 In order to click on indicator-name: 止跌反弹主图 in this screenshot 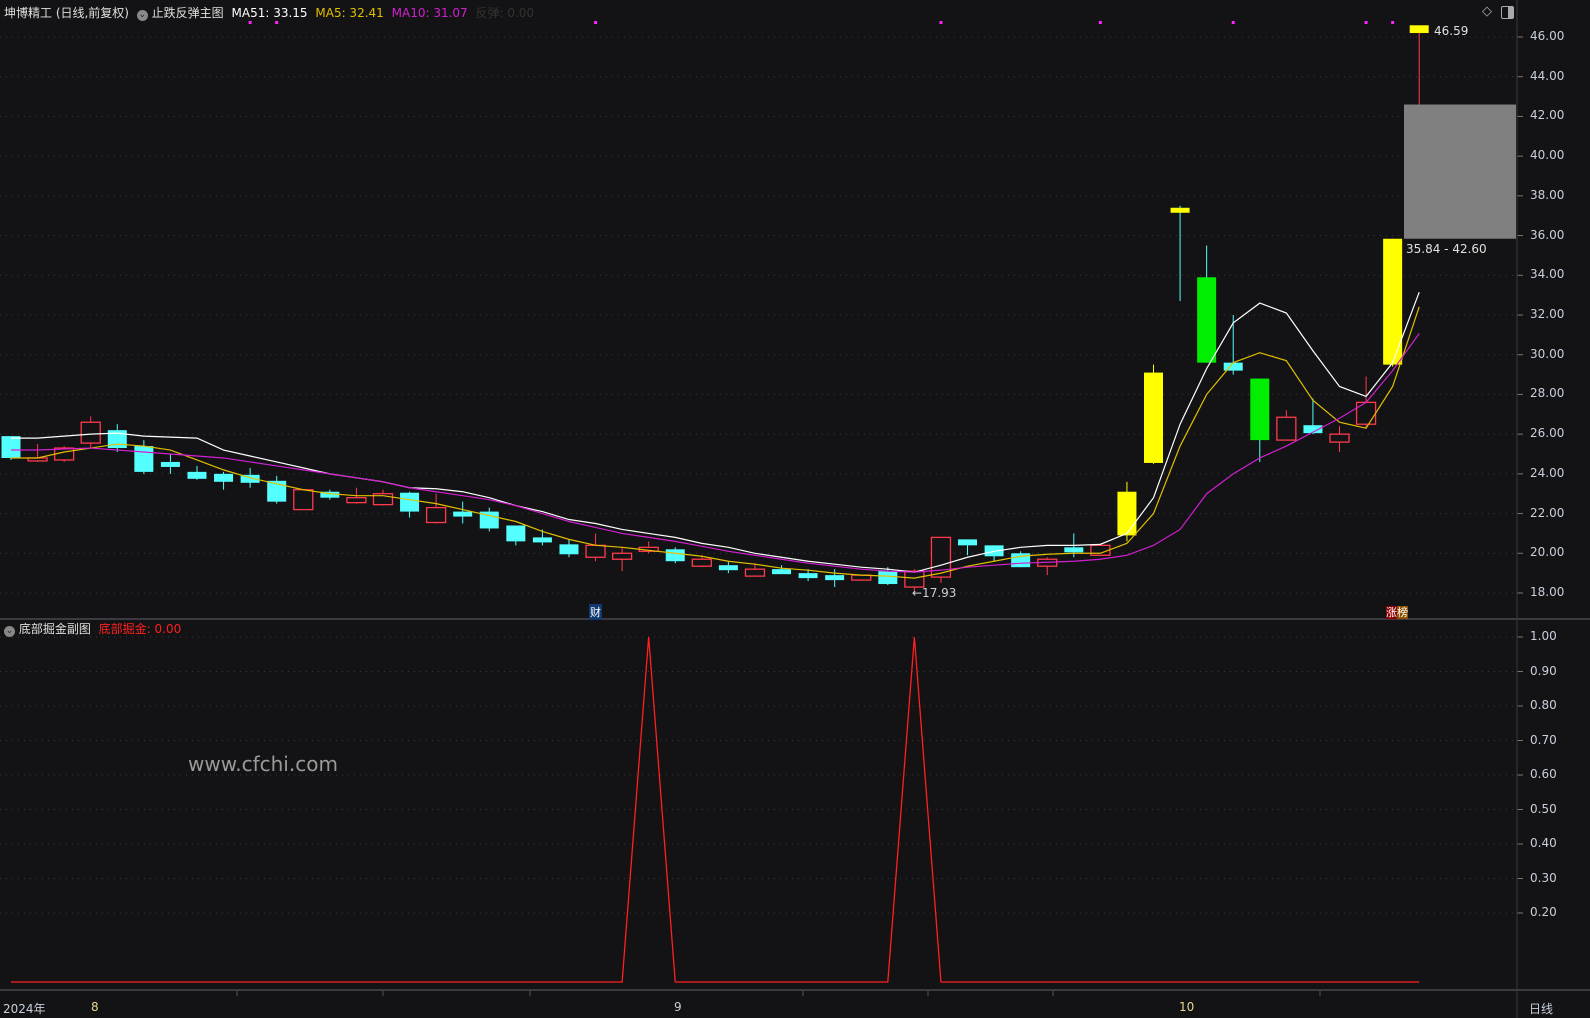, I will do `click(188, 13)`.